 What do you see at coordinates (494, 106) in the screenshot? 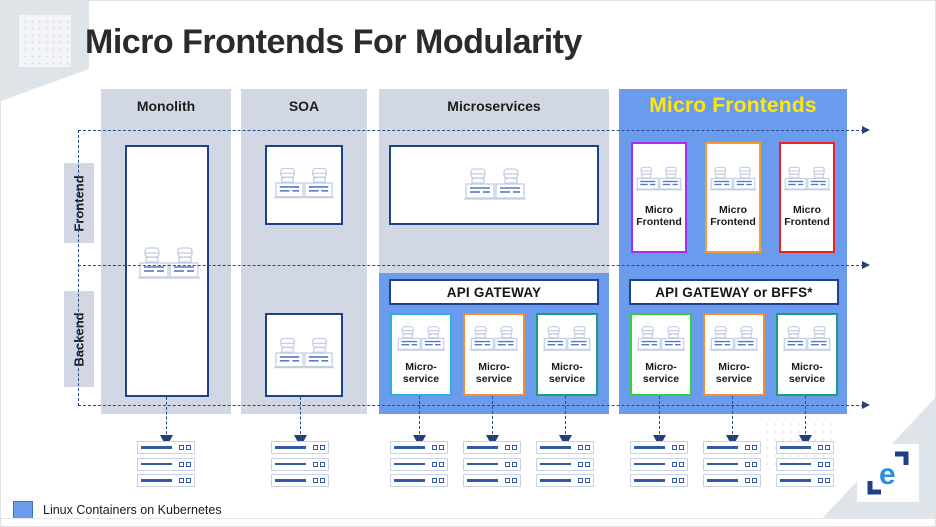
I see `column-header-microservices: Microservices` at bounding box center [494, 106].